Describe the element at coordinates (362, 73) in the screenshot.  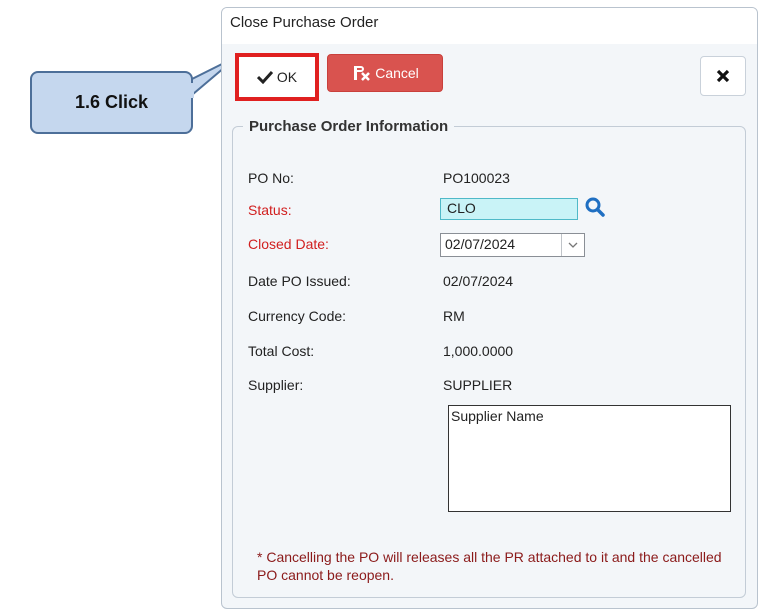
I see `cancel-doc-icon` at that location.